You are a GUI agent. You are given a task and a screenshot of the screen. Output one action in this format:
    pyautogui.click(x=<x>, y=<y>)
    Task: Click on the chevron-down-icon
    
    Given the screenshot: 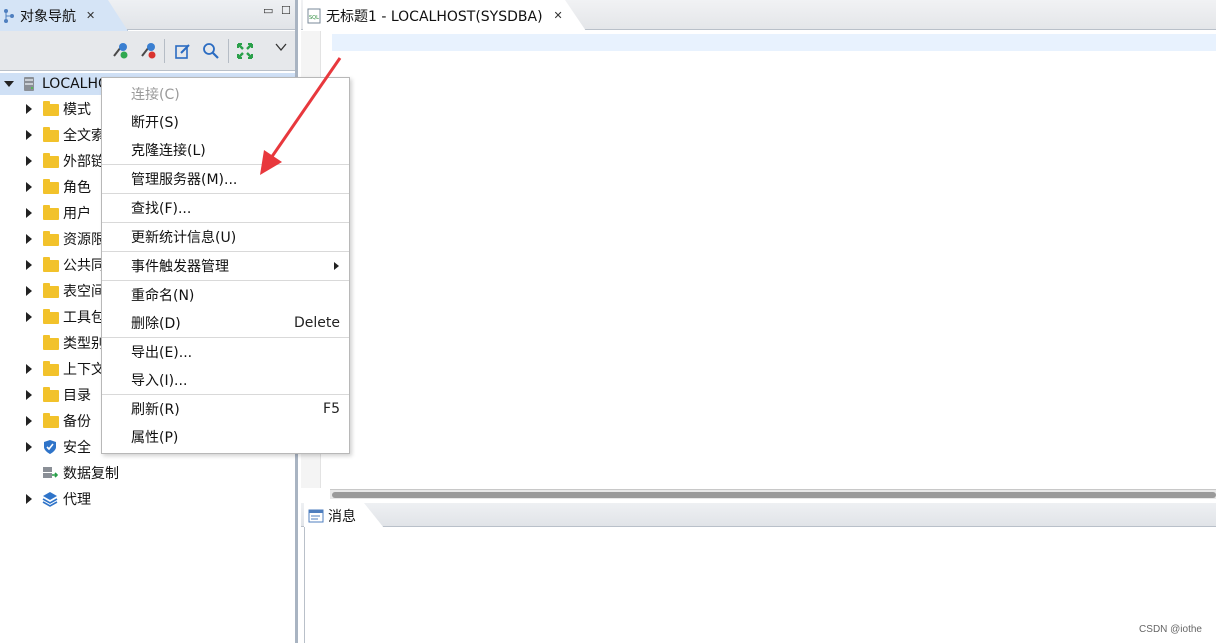 What is the action you would take?
    pyautogui.click(x=281, y=47)
    